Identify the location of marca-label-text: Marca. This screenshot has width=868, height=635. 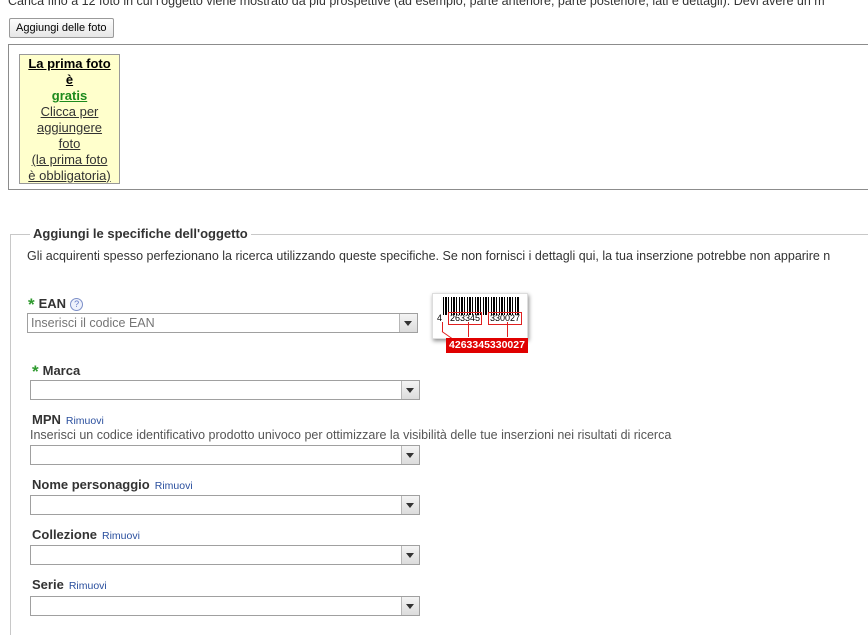
(61, 370).